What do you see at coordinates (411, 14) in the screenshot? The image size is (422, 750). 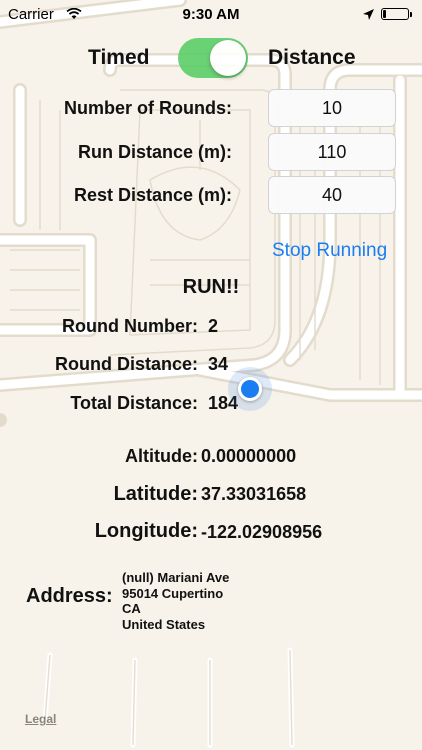 I see `battery-tip` at bounding box center [411, 14].